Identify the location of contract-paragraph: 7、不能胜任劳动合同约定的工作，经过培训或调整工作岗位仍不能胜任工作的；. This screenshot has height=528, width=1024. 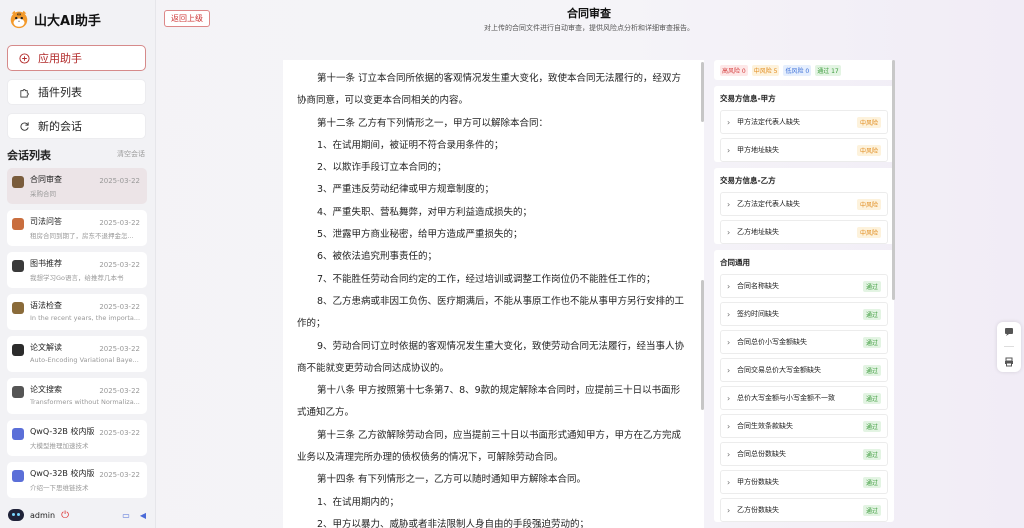
(486, 279).